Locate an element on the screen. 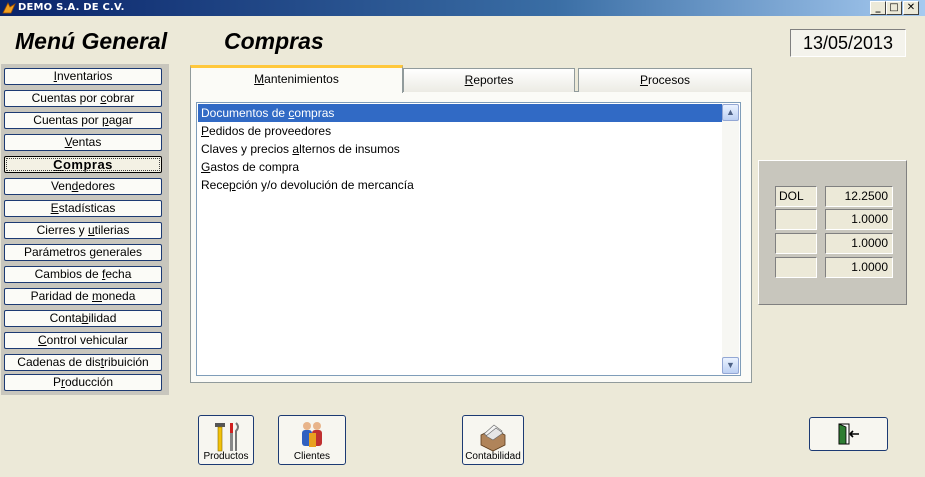 Image resolution: width=925 pixels, height=477 pixels. menu-cuentas-cobrar-button: Cuentas por cobrar is located at coordinates (83, 98).